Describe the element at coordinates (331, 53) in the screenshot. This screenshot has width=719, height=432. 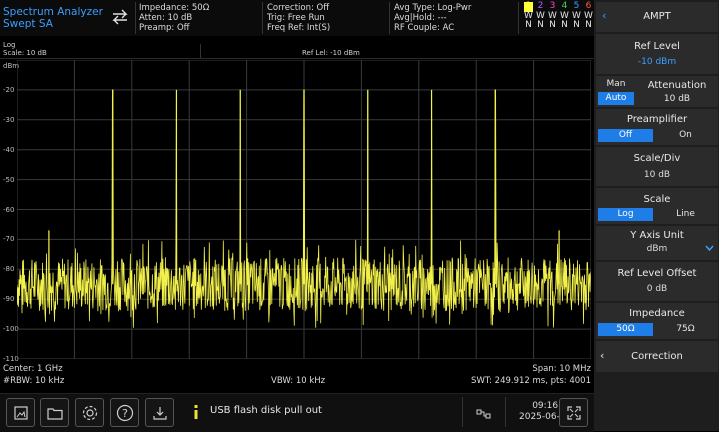
I see `ref-level-label: Ref Lel: -10 dBm` at that location.